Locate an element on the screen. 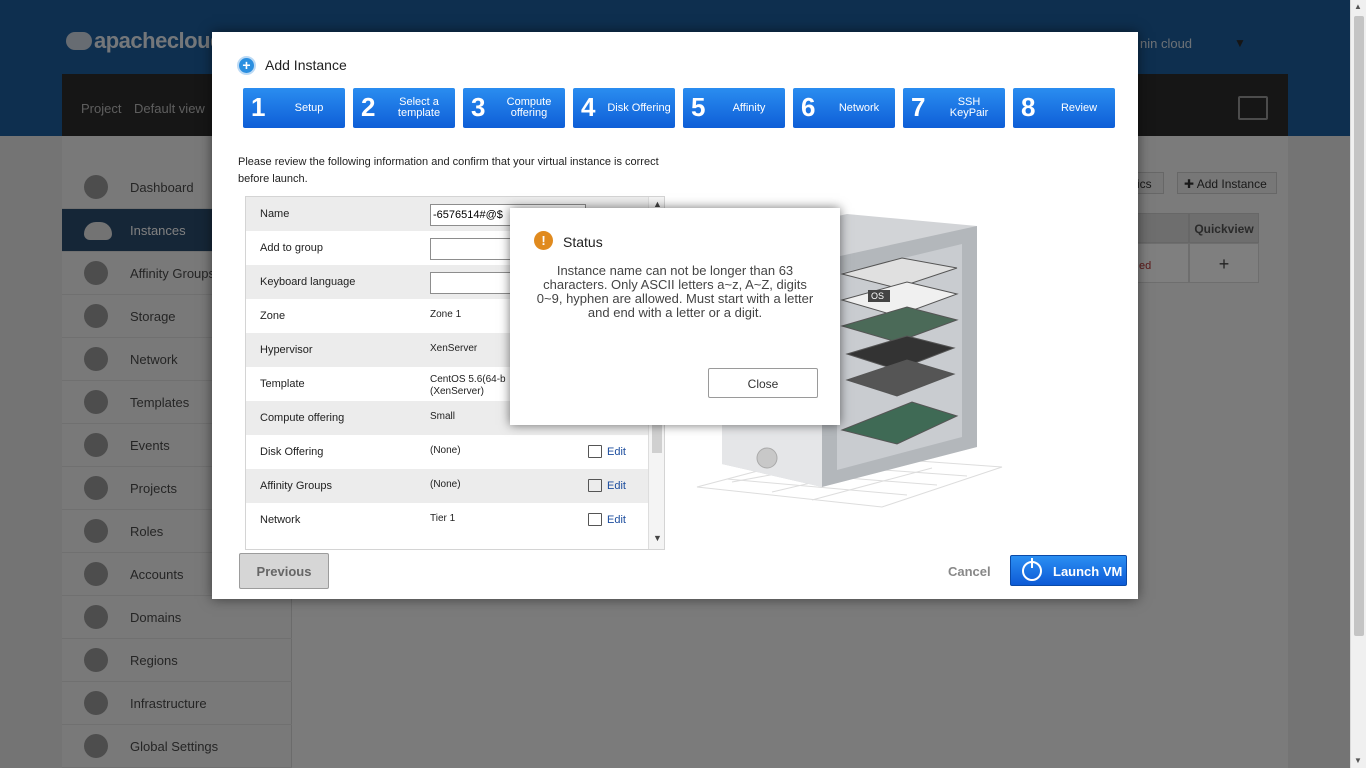  review-row-affinity-groups: Affinity Groups (None) Edit is located at coordinates (447, 486).